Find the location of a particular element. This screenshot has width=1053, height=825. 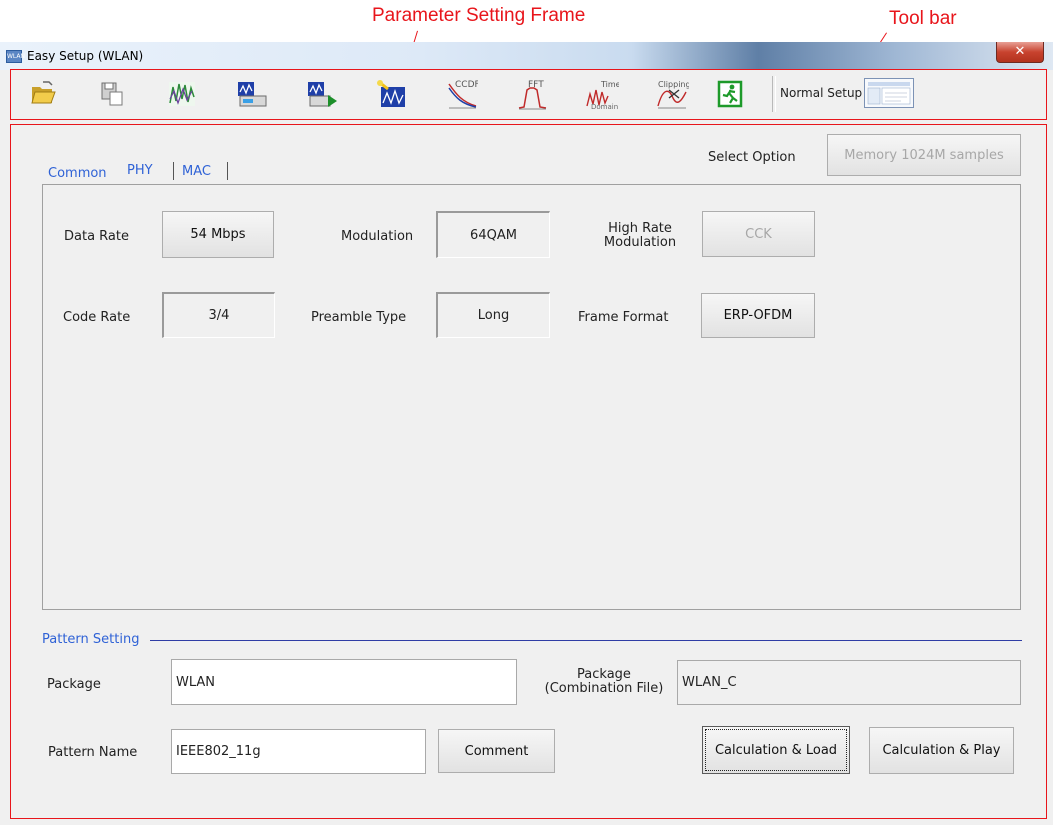

tool-bar-highlight-box is located at coordinates (528, 94).